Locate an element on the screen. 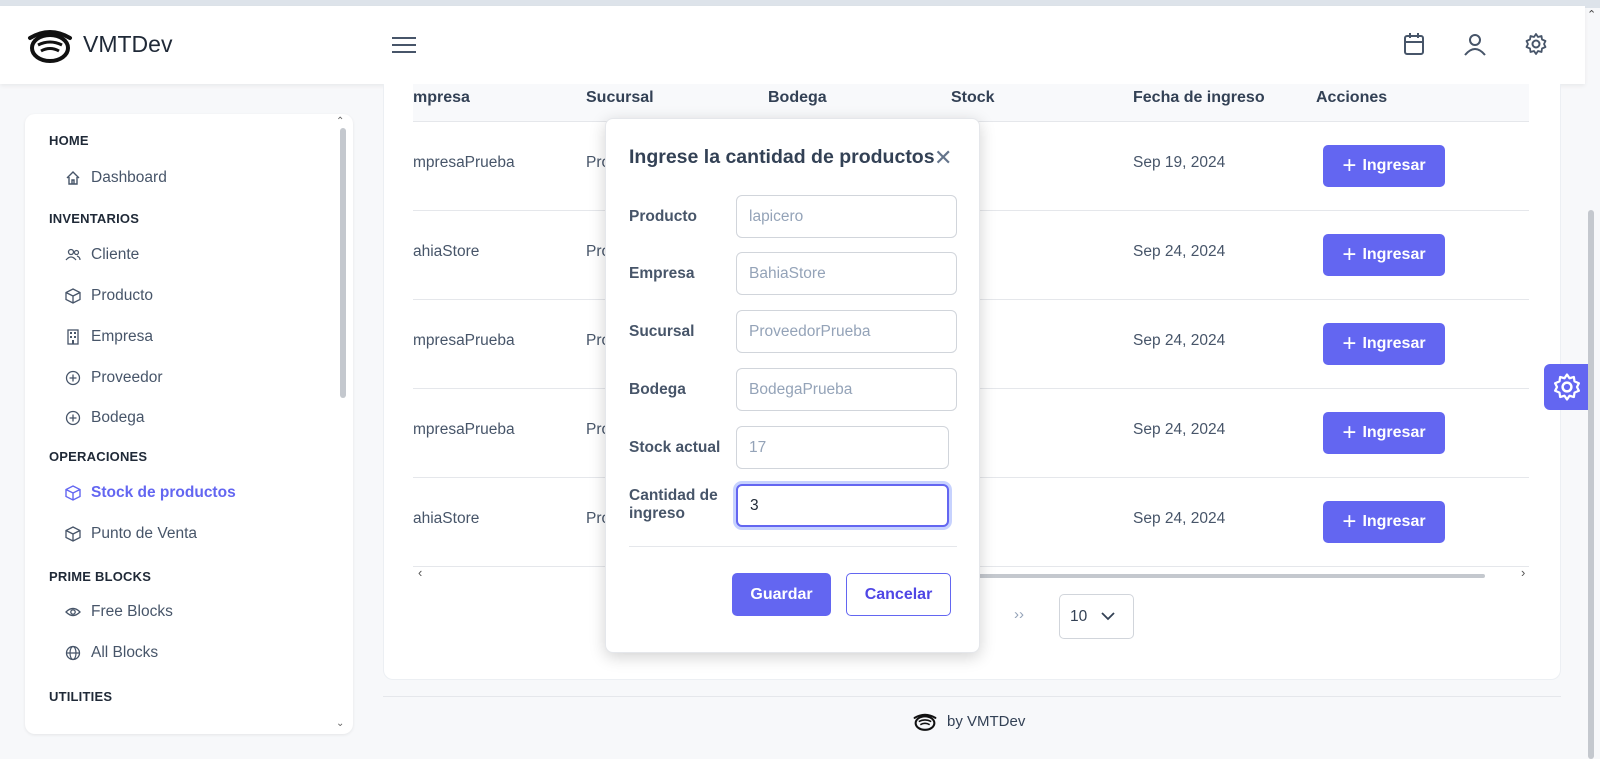 The height and width of the screenshot is (759, 1600). sidebar-item-empresa: Empresa is located at coordinates (109, 337).